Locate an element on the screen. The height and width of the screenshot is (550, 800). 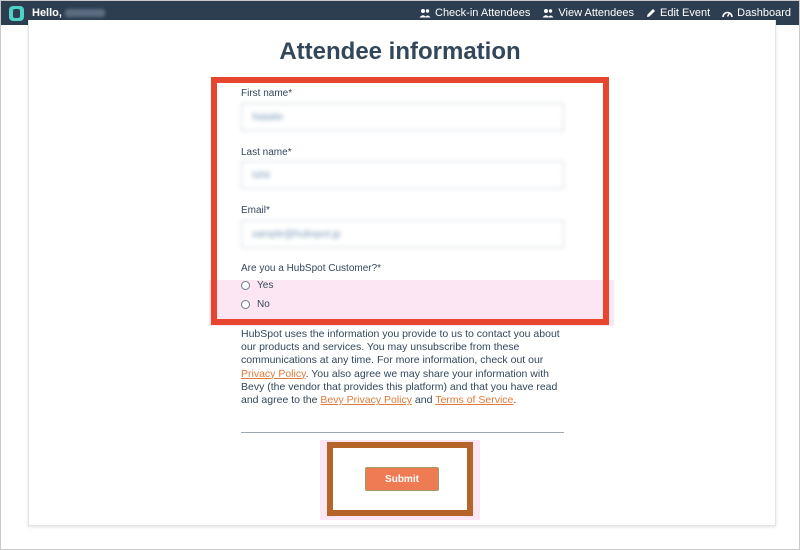
submit-button: Submit is located at coordinates (402, 479).